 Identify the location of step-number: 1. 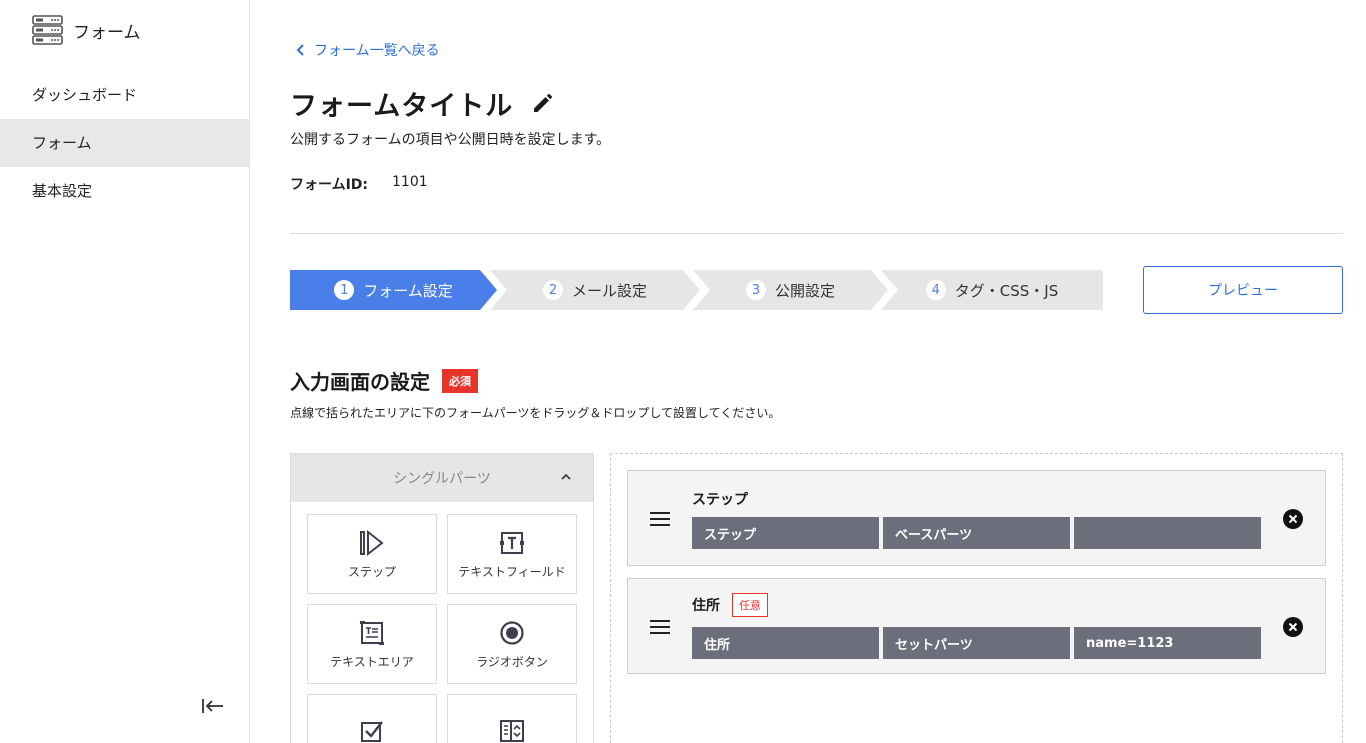
(344, 290).